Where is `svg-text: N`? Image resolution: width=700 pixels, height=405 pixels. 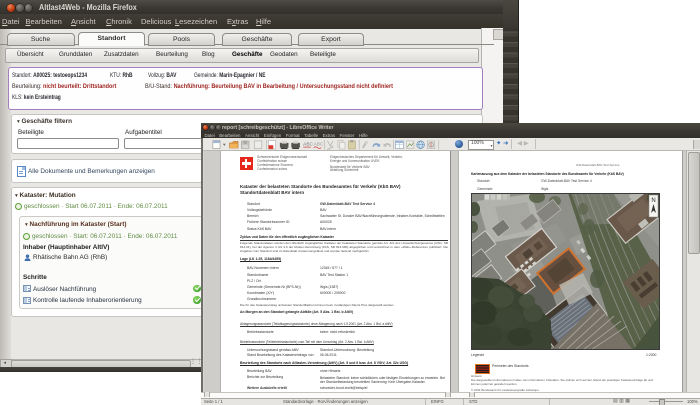 svg-text: N is located at coordinates (653, 201).